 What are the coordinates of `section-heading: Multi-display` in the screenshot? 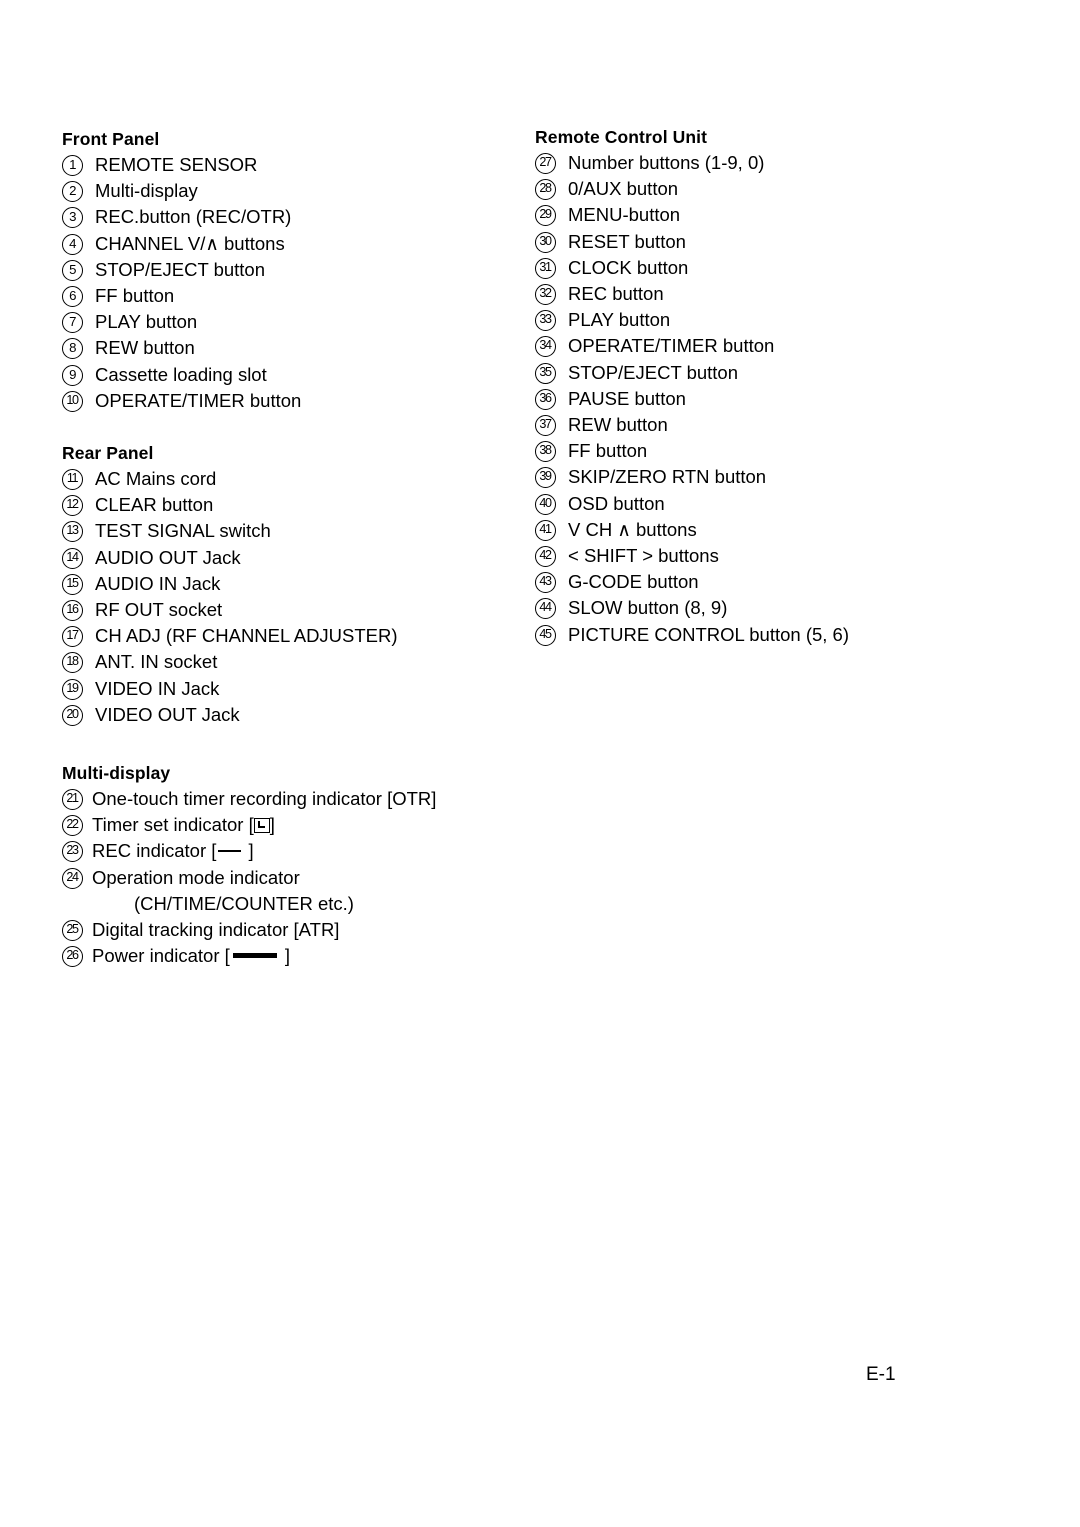 It's located at (116, 773).